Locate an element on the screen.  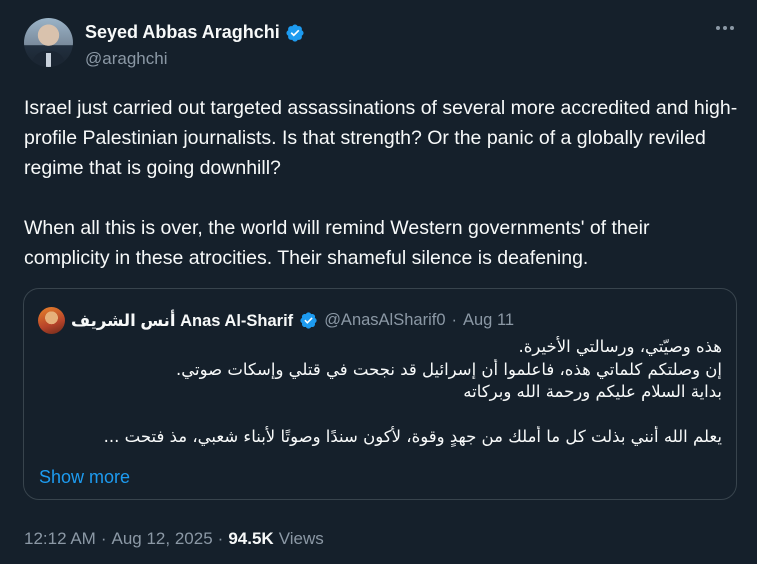
tweet-date: Aug 12, 2025 is located at coordinates (162, 539).